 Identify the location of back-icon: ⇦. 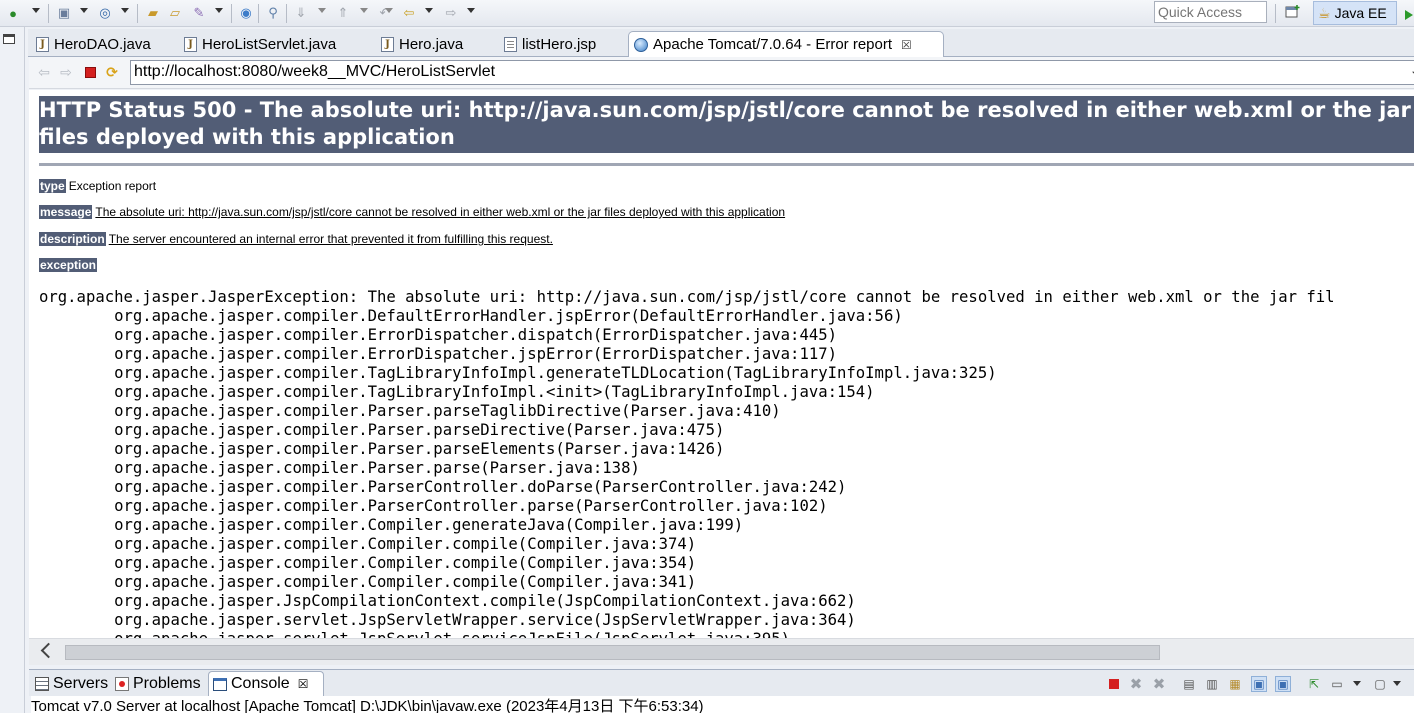
(409, 13).